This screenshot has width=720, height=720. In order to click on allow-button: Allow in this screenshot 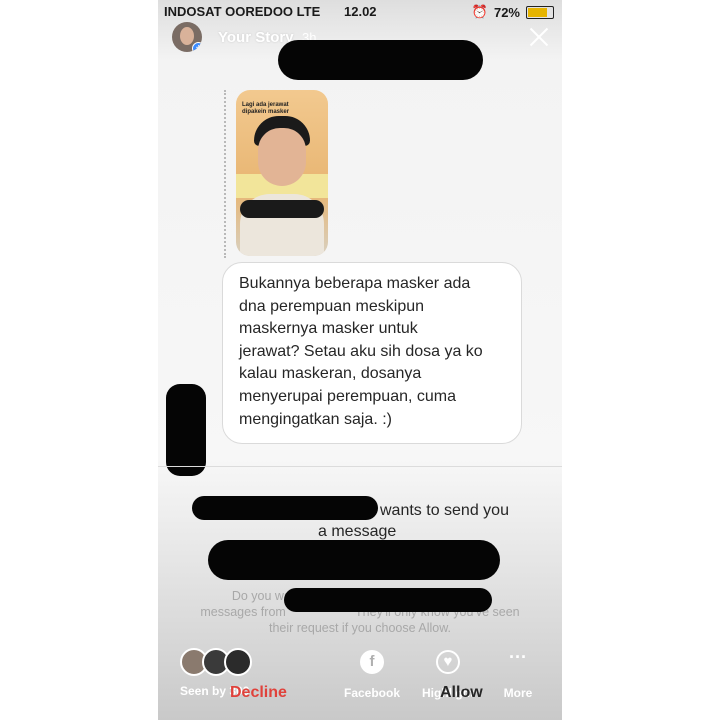, I will do `click(461, 693)`.